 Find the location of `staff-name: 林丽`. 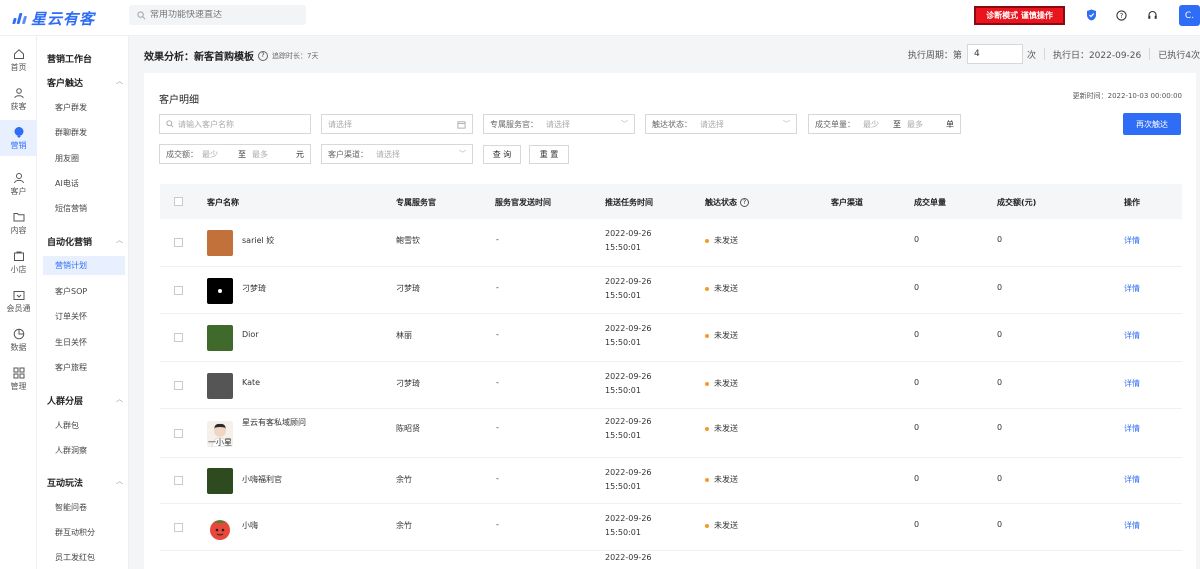

staff-name: 林丽 is located at coordinates (404, 335).